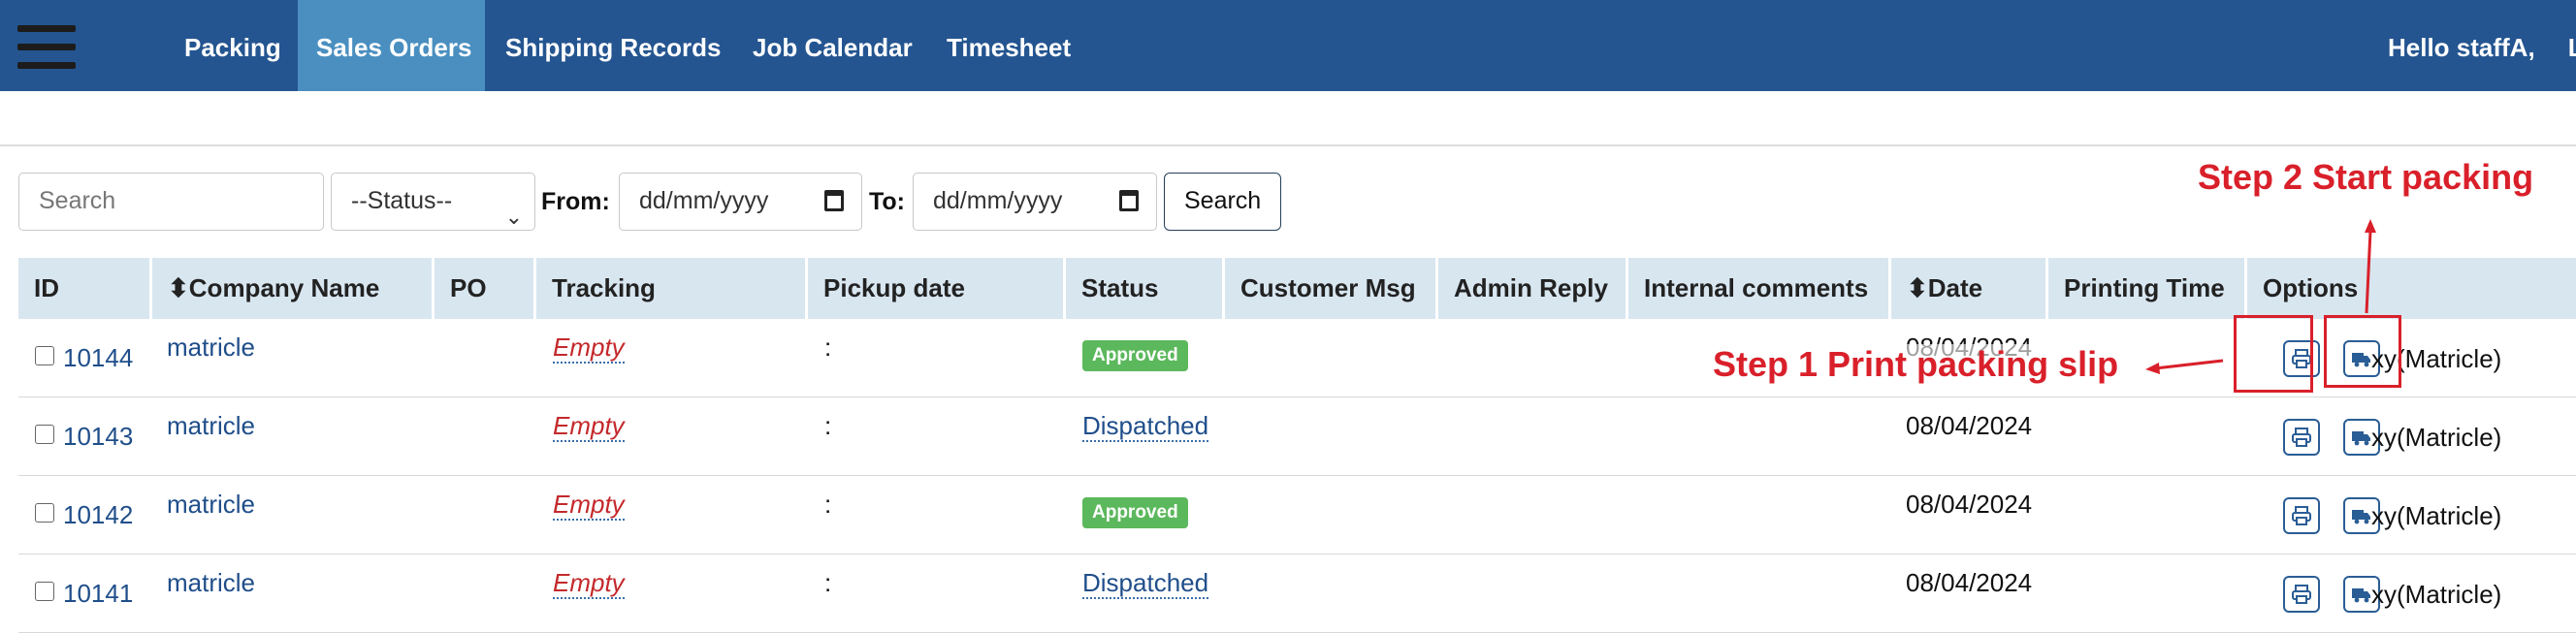 The image size is (2576, 634). Describe the element at coordinates (2260, 296) in the screenshot. I see `annotation-arrows` at that location.